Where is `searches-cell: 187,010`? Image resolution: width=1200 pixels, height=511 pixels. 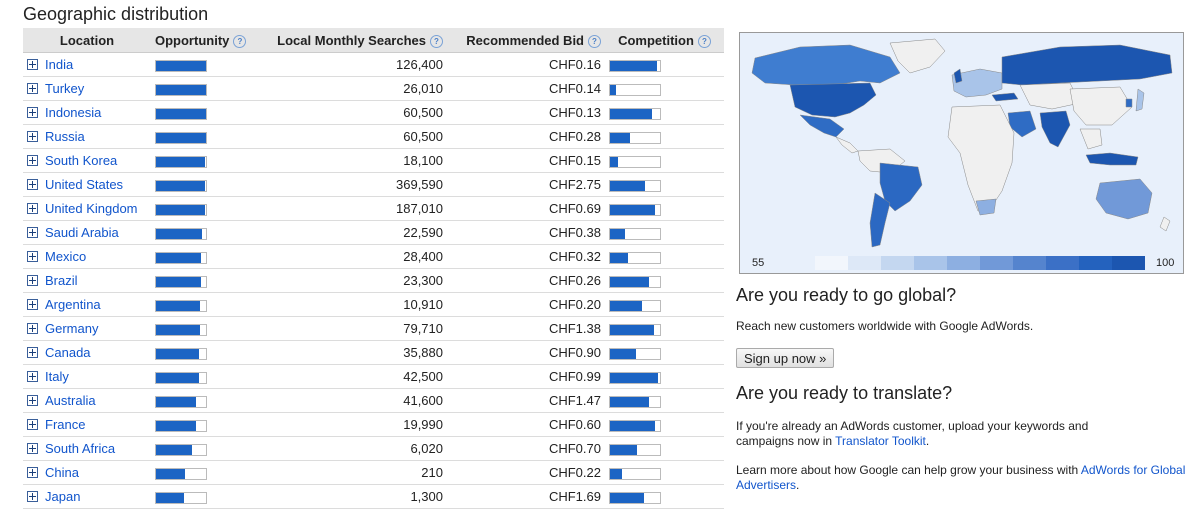 searches-cell: 187,010 is located at coordinates (353, 208).